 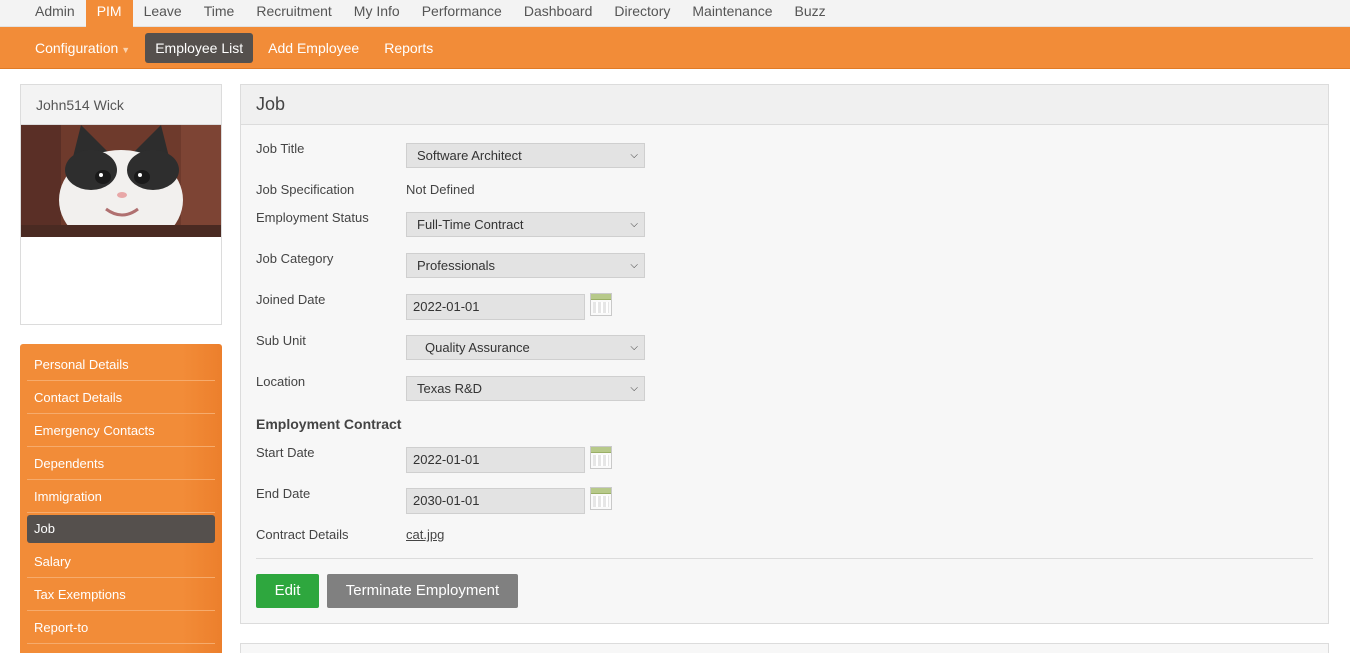 What do you see at coordinates (525, 155) in the screenshot?
I see `job-title-select: Software Architect ⌵` at bounding box center [525, 155].